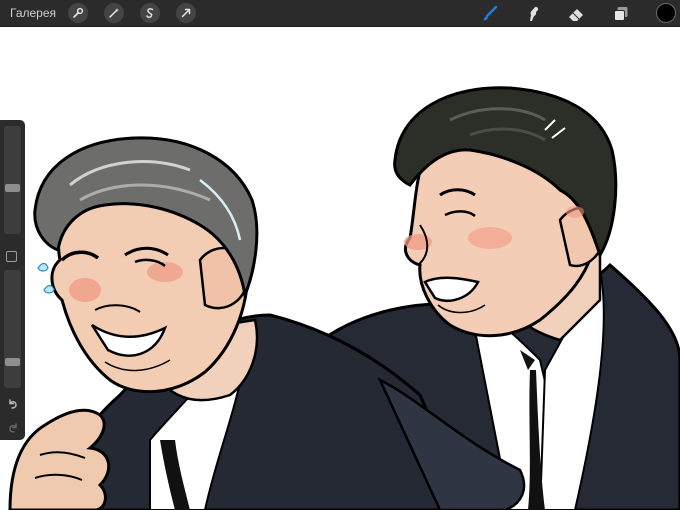 This screenshot has height=510, width=680. I want to click on transform-icon, so click(186, 13).